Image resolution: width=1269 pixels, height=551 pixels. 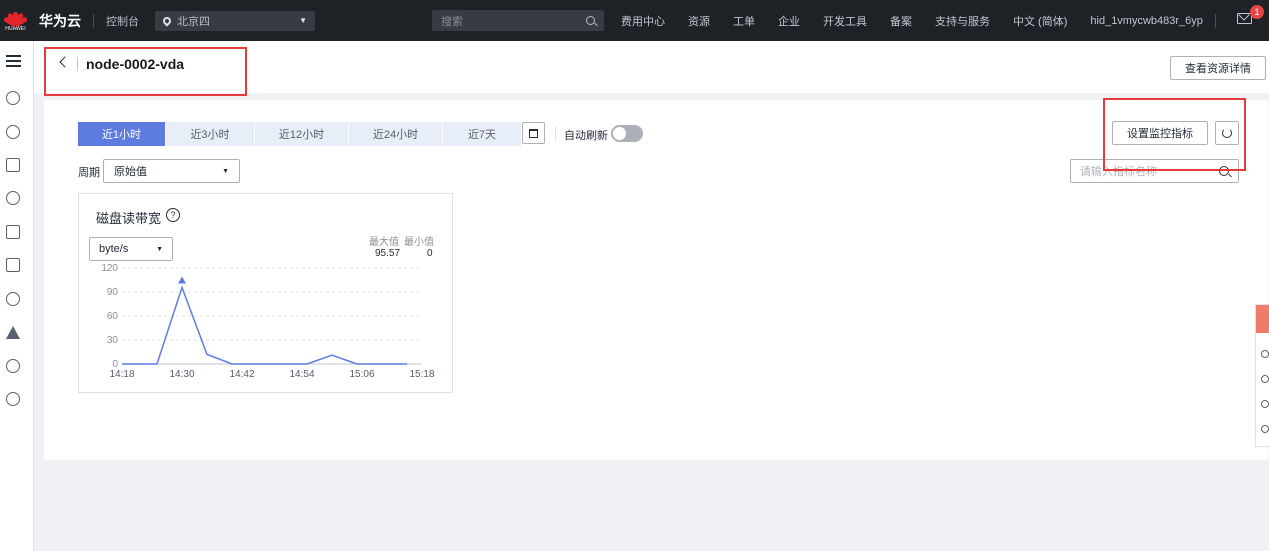 I want to click on huawei-logo: HUAWEI, so click(x=15, y=20).